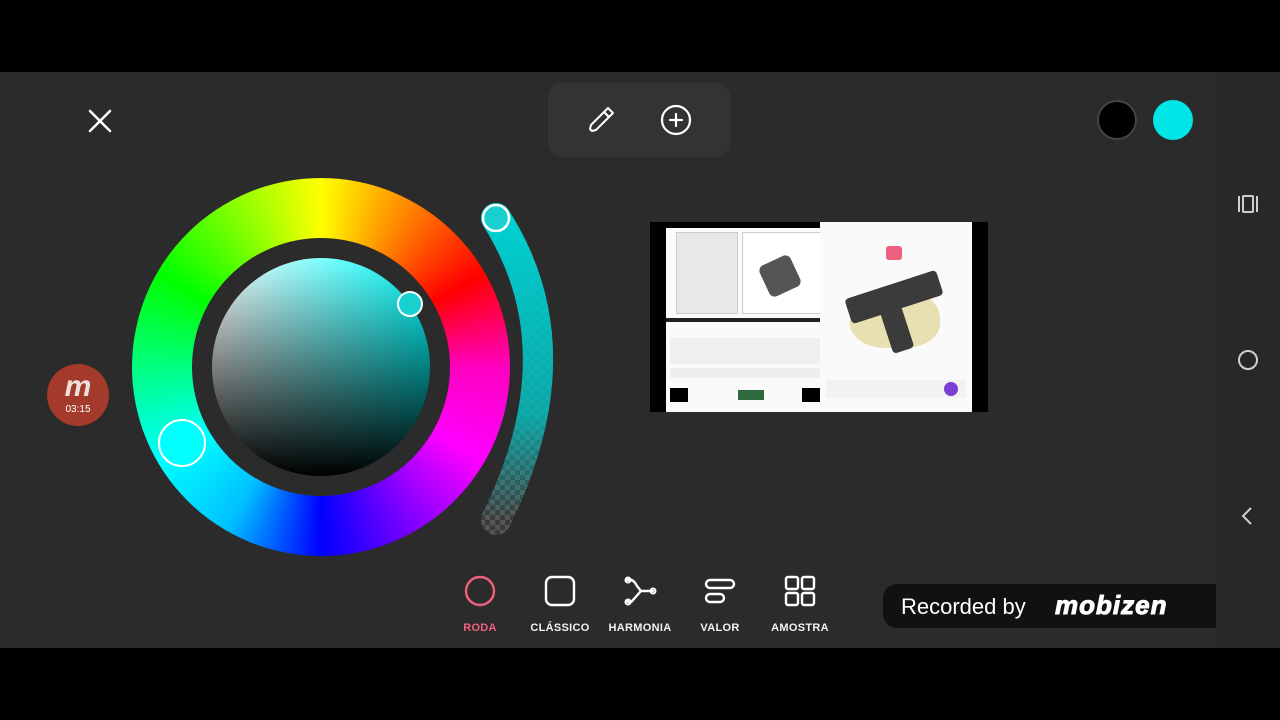  I want to click on tool-bar, so click(639, 120).